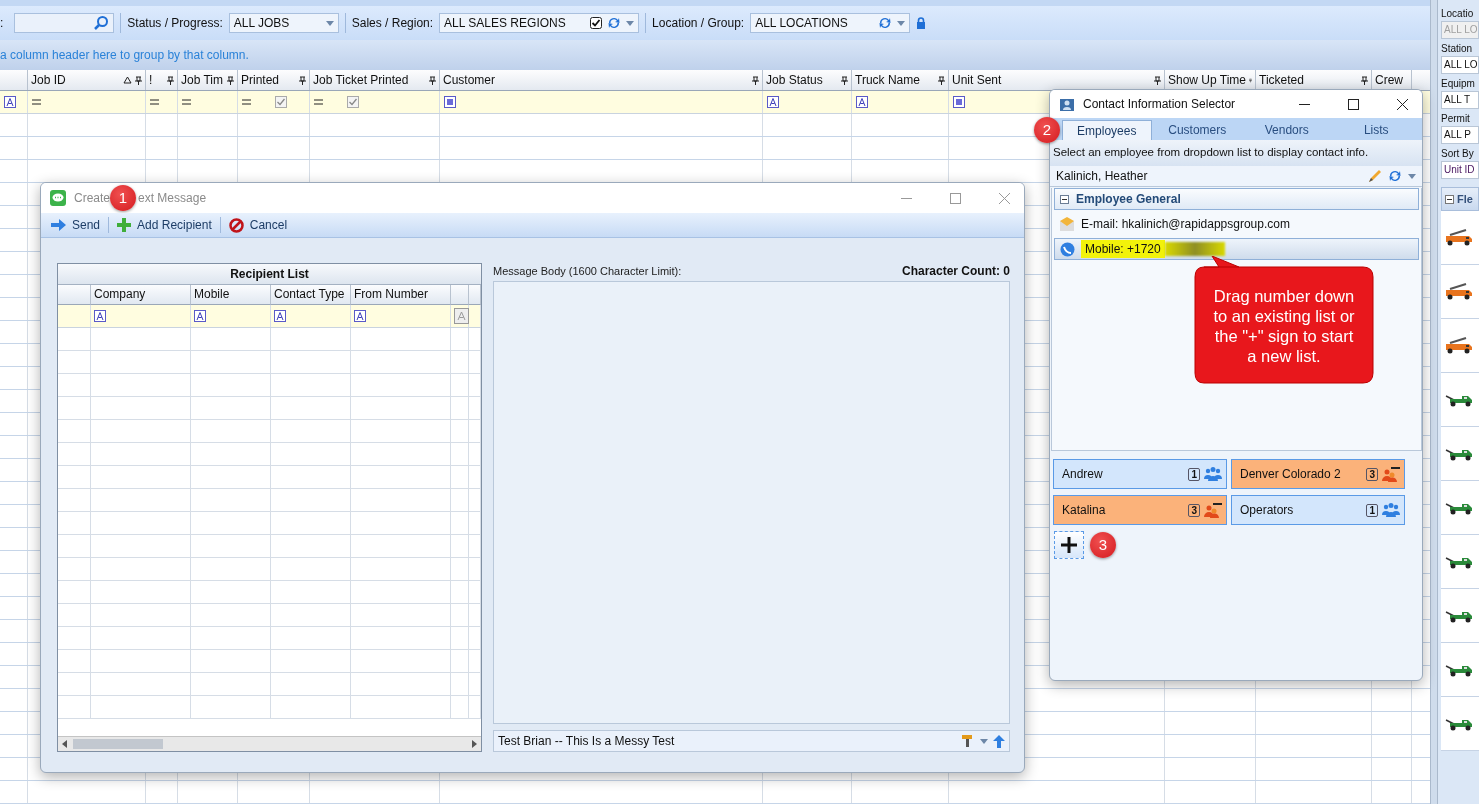 This screenshot has width=1479, height=804. Describe the element at coordinates (921, 23) in the screenshot. I see `lock-icon` at that location.